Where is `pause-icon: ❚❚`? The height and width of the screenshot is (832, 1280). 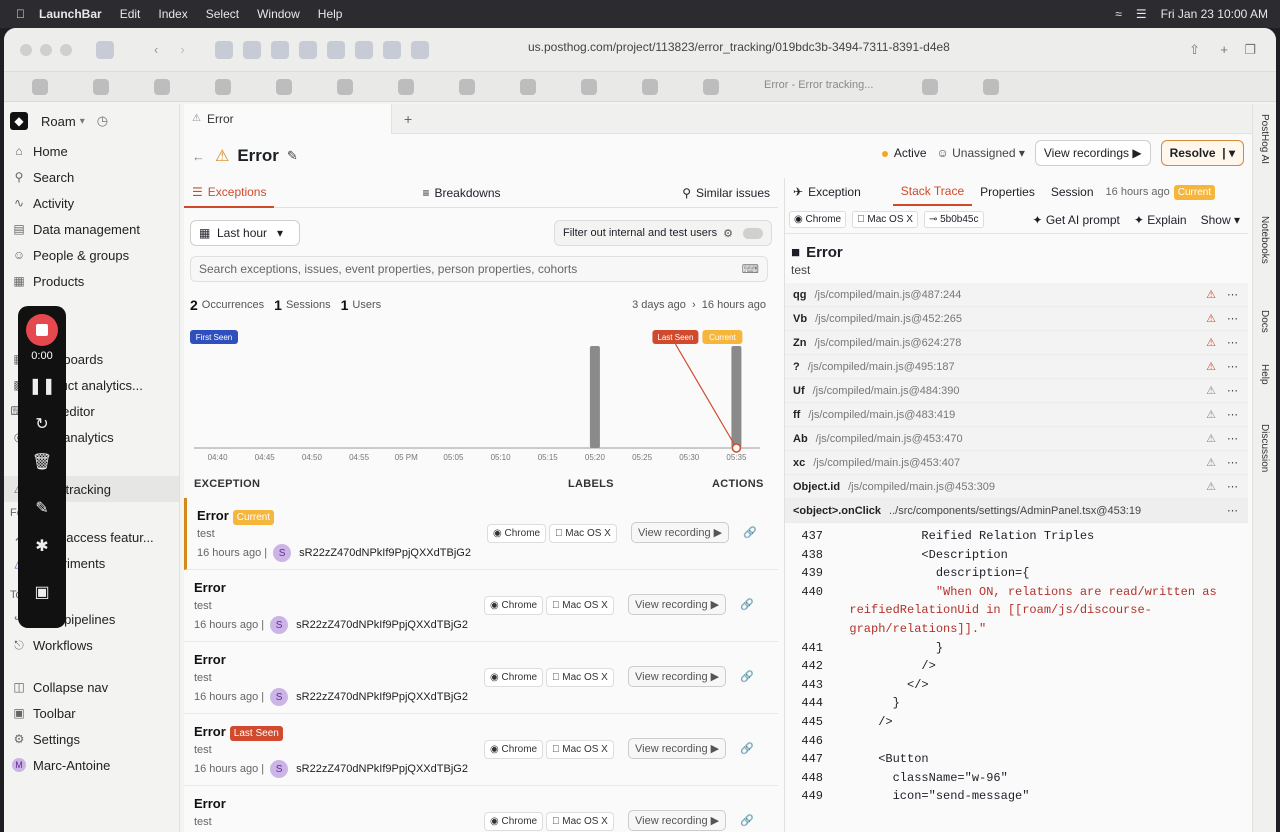 pause-icon: ❚❚ is located at coordinates (42, 388).